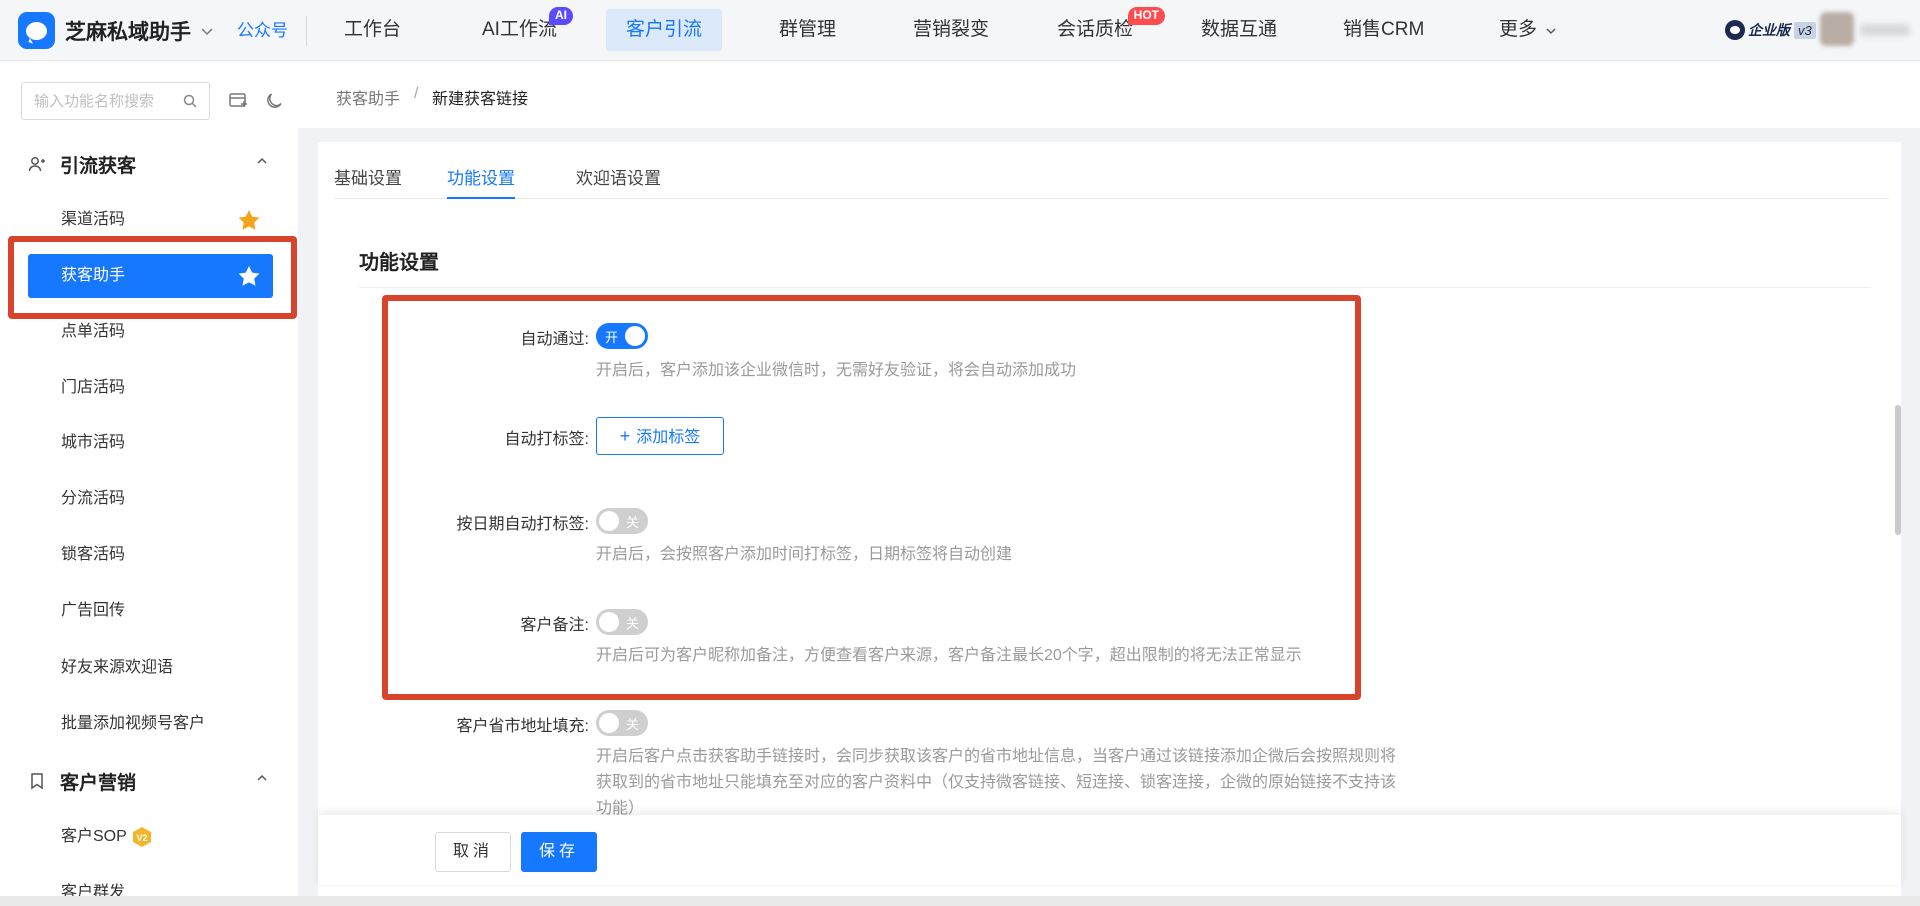 The image size is (1920, 906). Describe the element at coordinates (618, 181) in the screenshot. I see `tab-welcome-settings: 欢迎语设置` at that location.